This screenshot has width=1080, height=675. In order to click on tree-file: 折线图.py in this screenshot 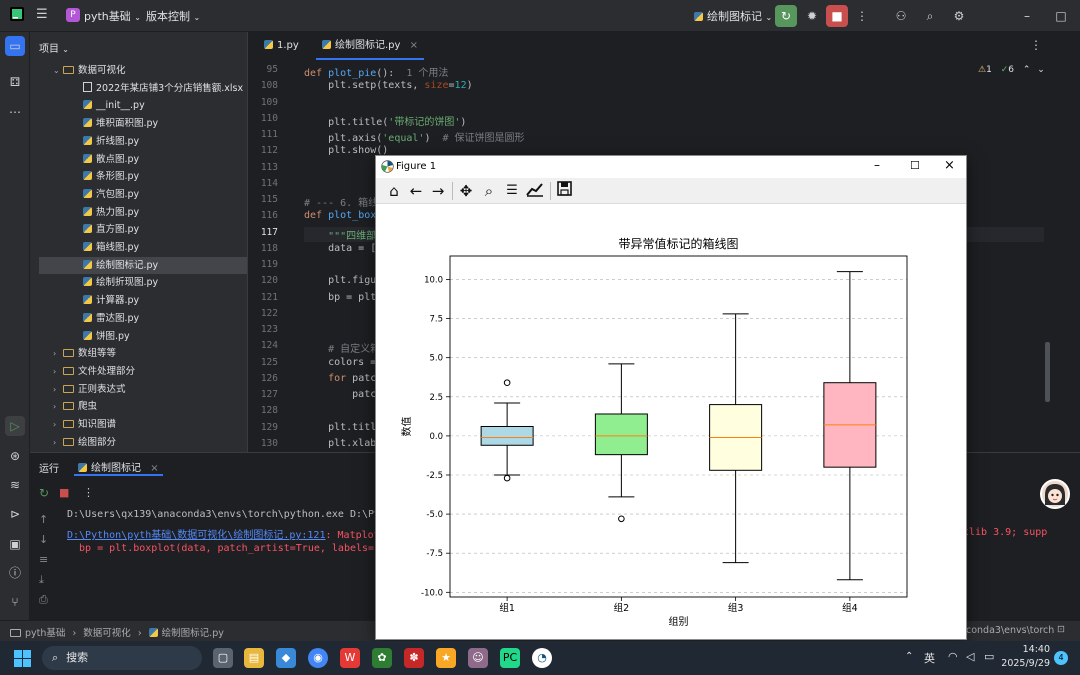, I will do `click(144, 142)`.